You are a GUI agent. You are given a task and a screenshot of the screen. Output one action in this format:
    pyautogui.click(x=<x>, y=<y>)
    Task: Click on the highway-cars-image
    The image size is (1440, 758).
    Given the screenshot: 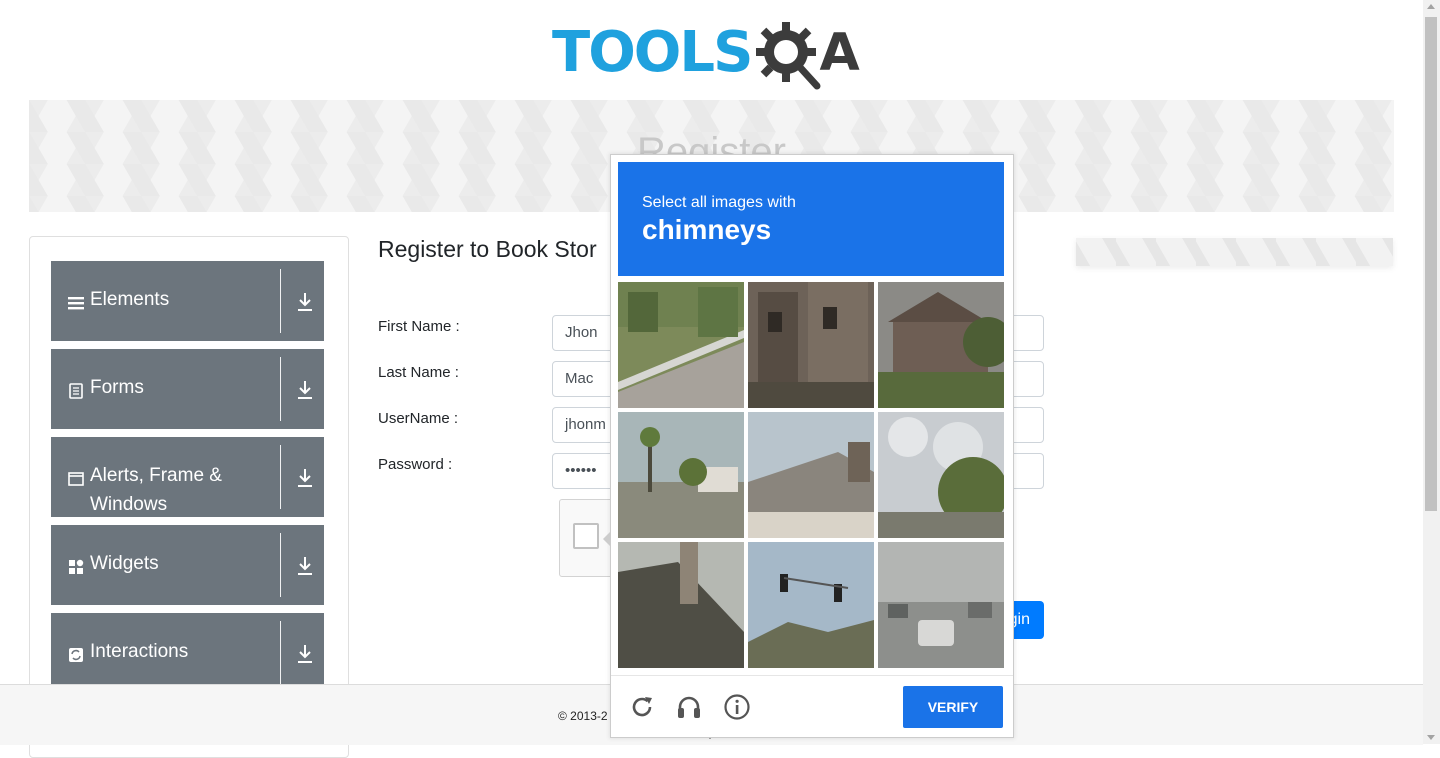 What is the action you would take?
    pyautogui.click(x=941, y=605)
    